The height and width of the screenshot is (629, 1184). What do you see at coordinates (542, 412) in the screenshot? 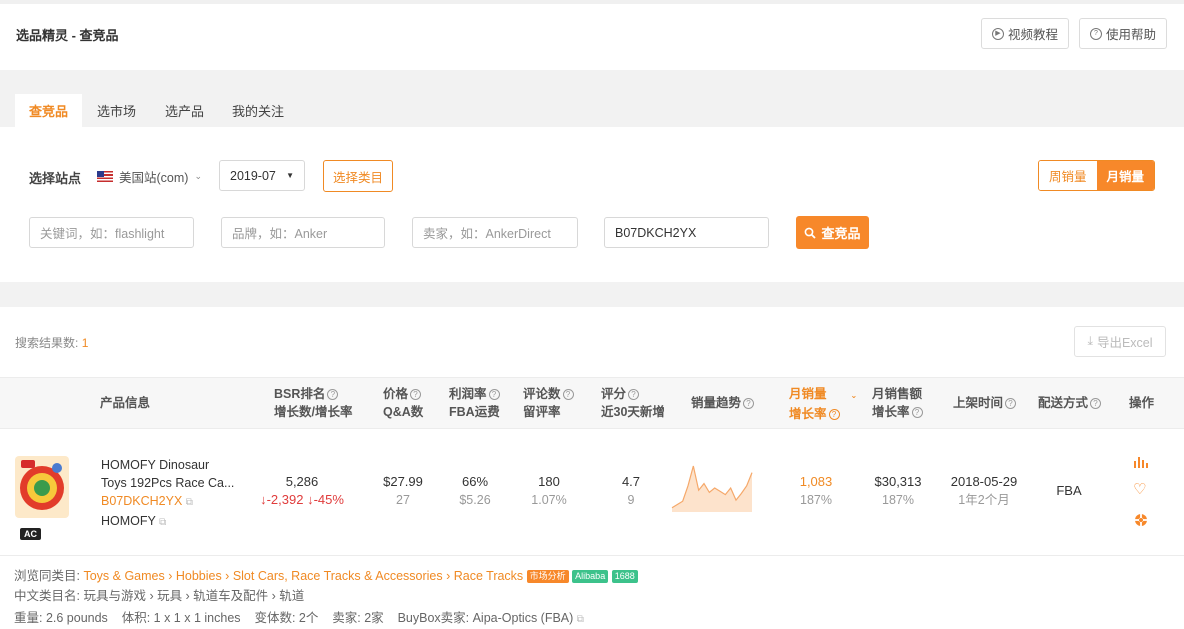
I see `col-reviews-sub: 留评率` at bounding box center [542, 412].